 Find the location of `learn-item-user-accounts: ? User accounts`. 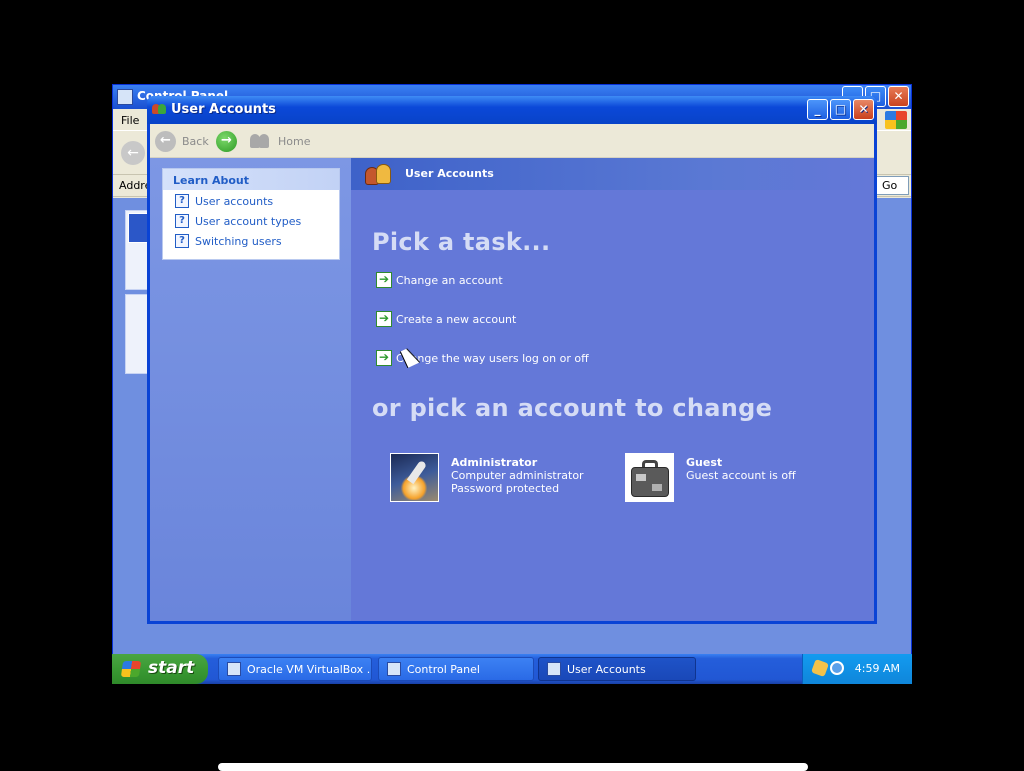

learn-item-user-accounts: ? User accounts is located at coordinates (251, 201).